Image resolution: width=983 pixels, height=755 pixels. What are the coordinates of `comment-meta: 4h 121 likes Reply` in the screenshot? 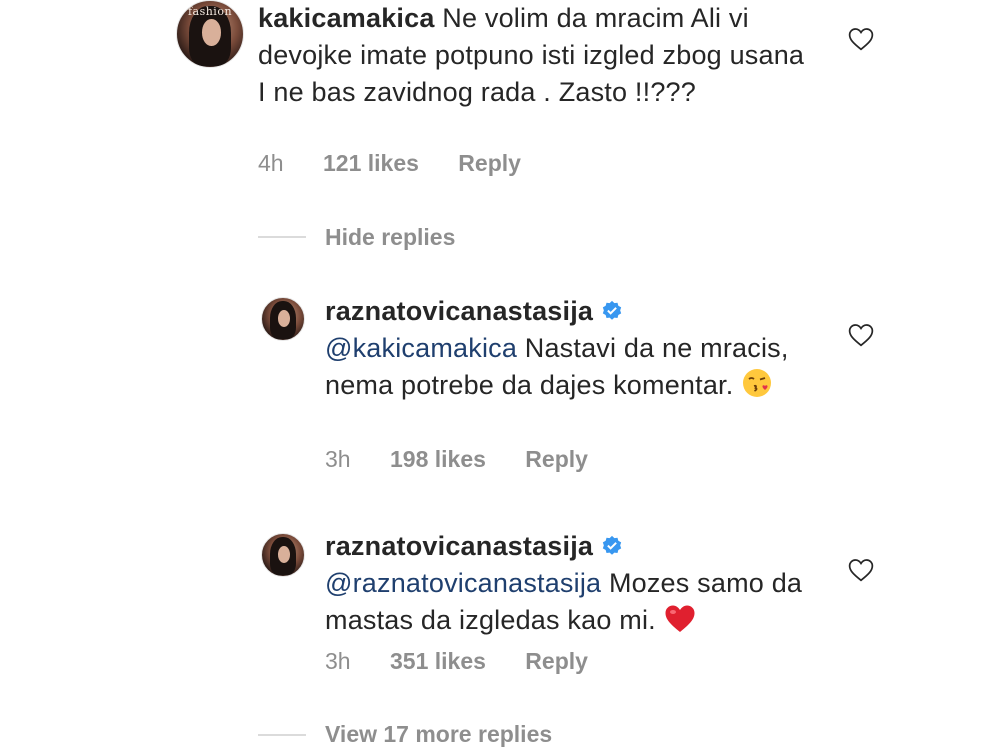 It's located at (406, 163).